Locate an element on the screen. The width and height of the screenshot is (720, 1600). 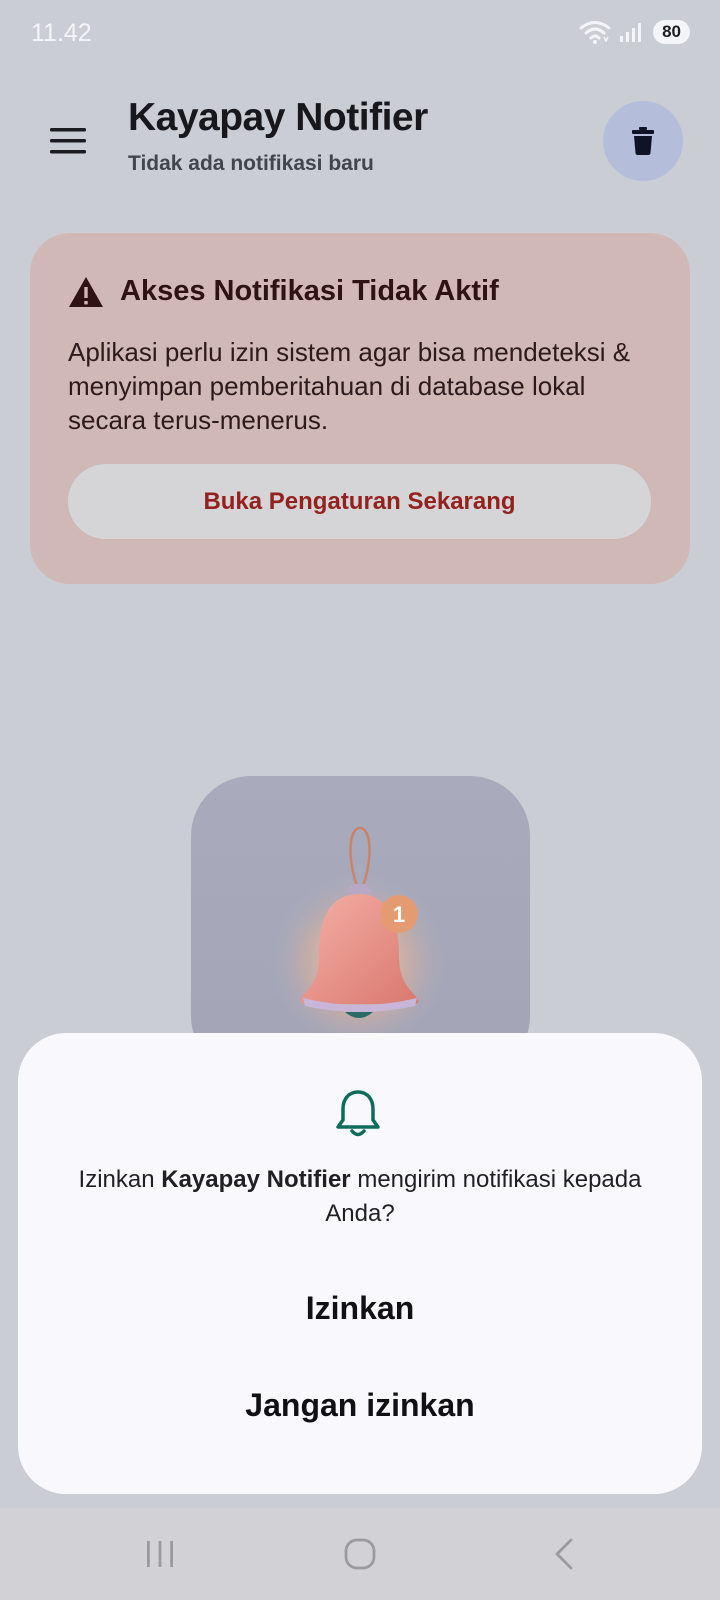
bell-badge-count: 1 is located at coordinates (399, 914).